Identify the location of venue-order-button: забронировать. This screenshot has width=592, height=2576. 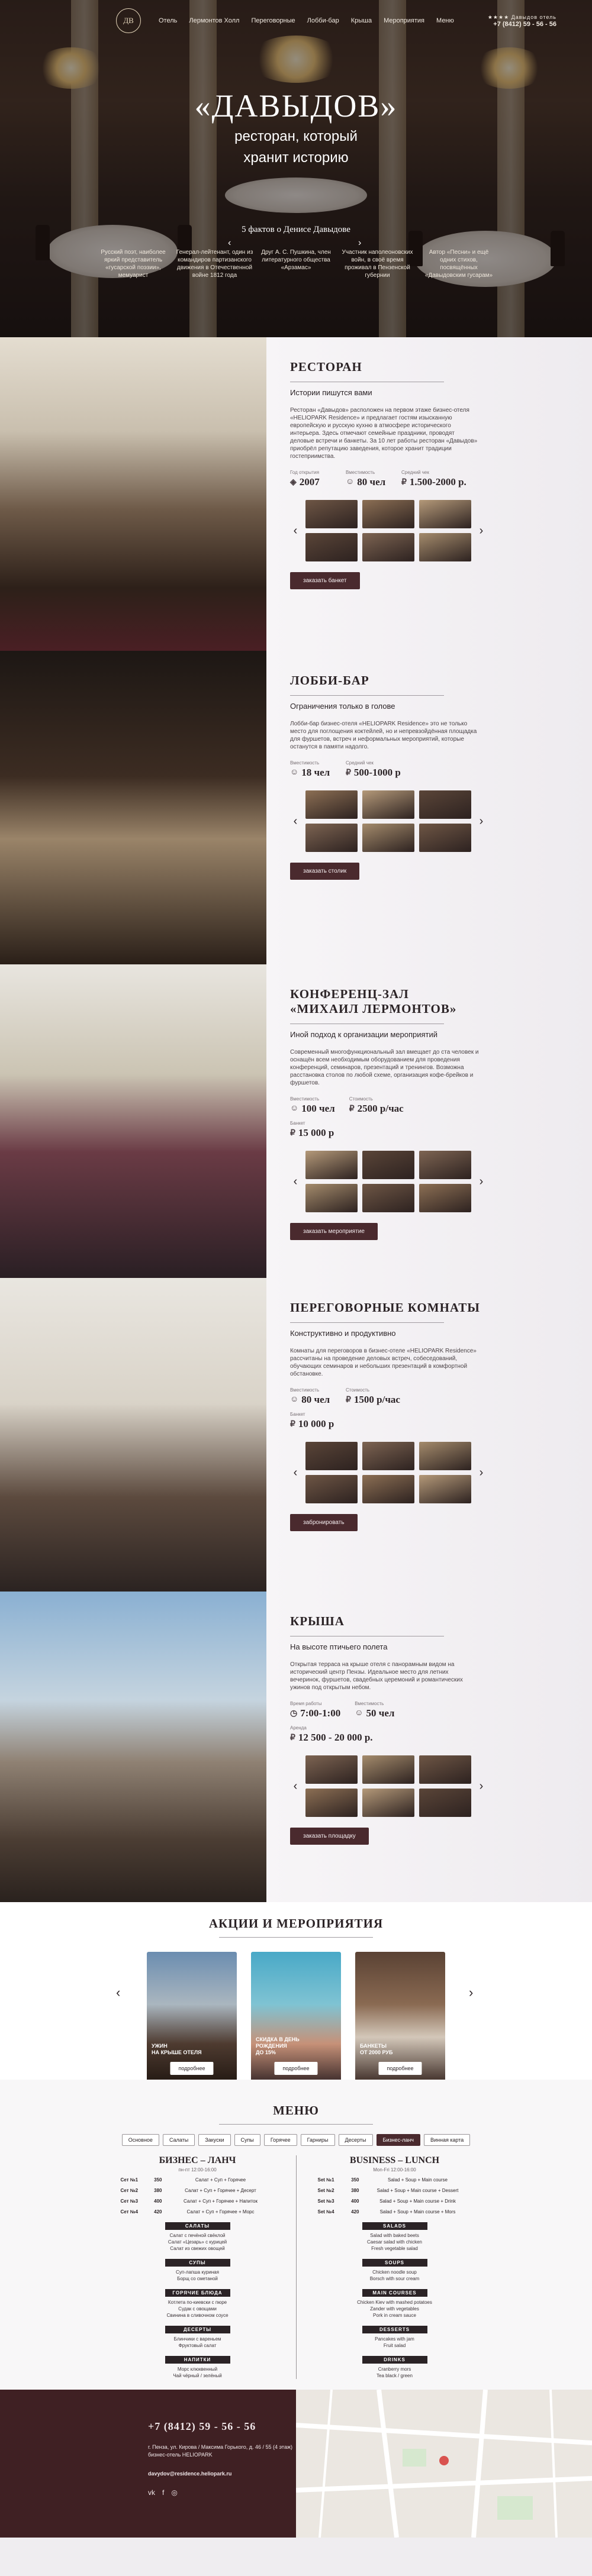
(324, 1522).